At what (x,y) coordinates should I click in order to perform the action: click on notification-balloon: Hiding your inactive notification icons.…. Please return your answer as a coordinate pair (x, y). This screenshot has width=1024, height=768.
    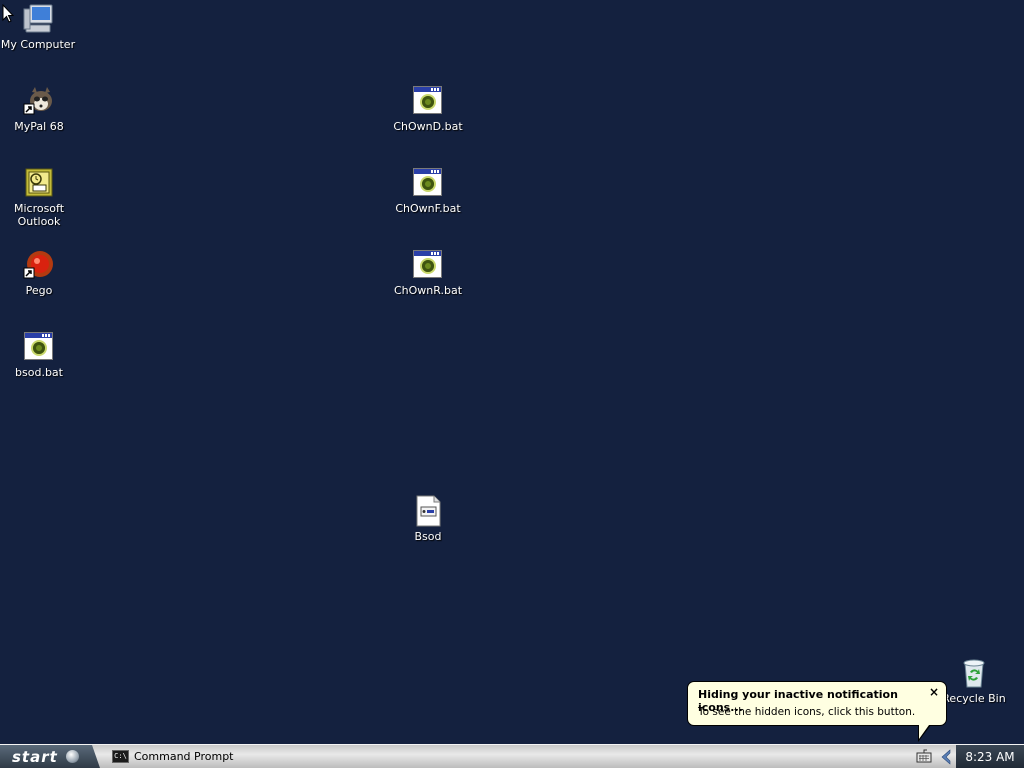
    Looking at the image, I should click on (817, 711).